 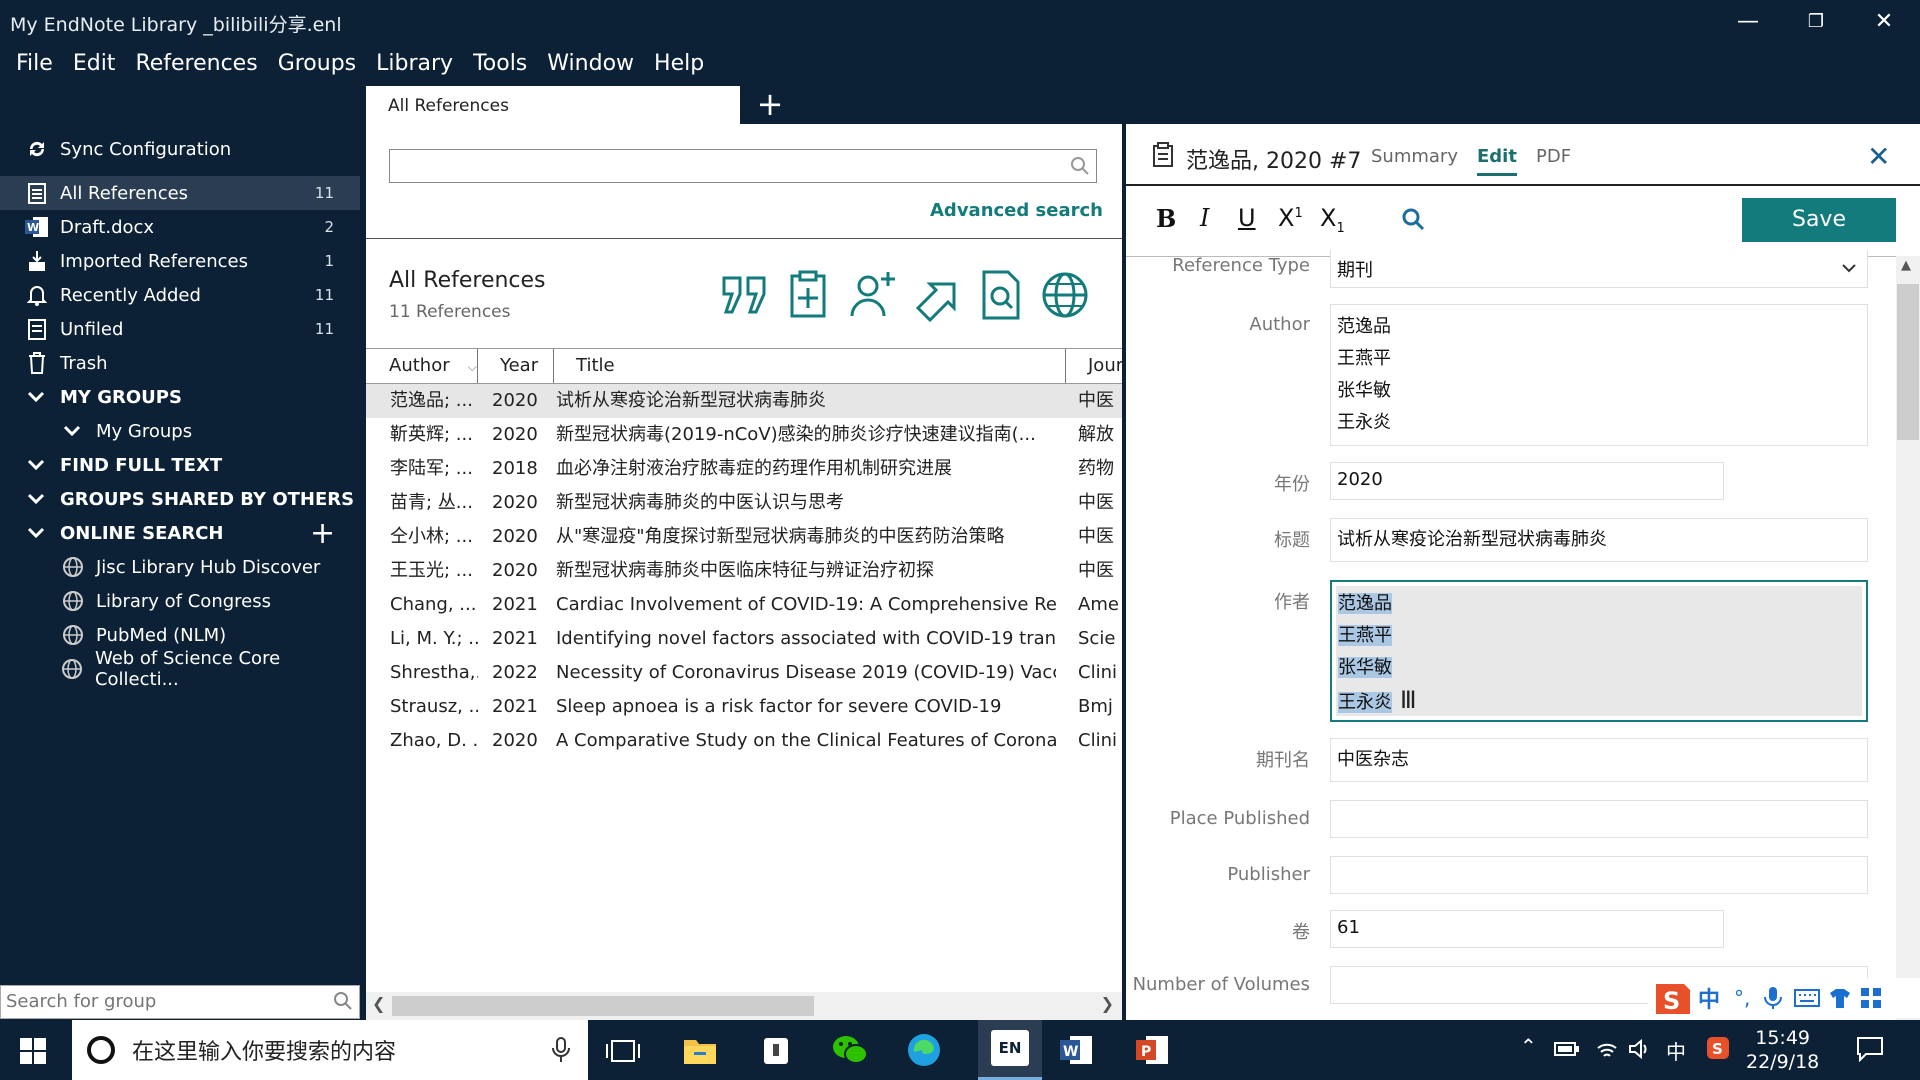 I want to click on sidebar-item-unfiled: Unfiled 11, so click(x=180, y=329).